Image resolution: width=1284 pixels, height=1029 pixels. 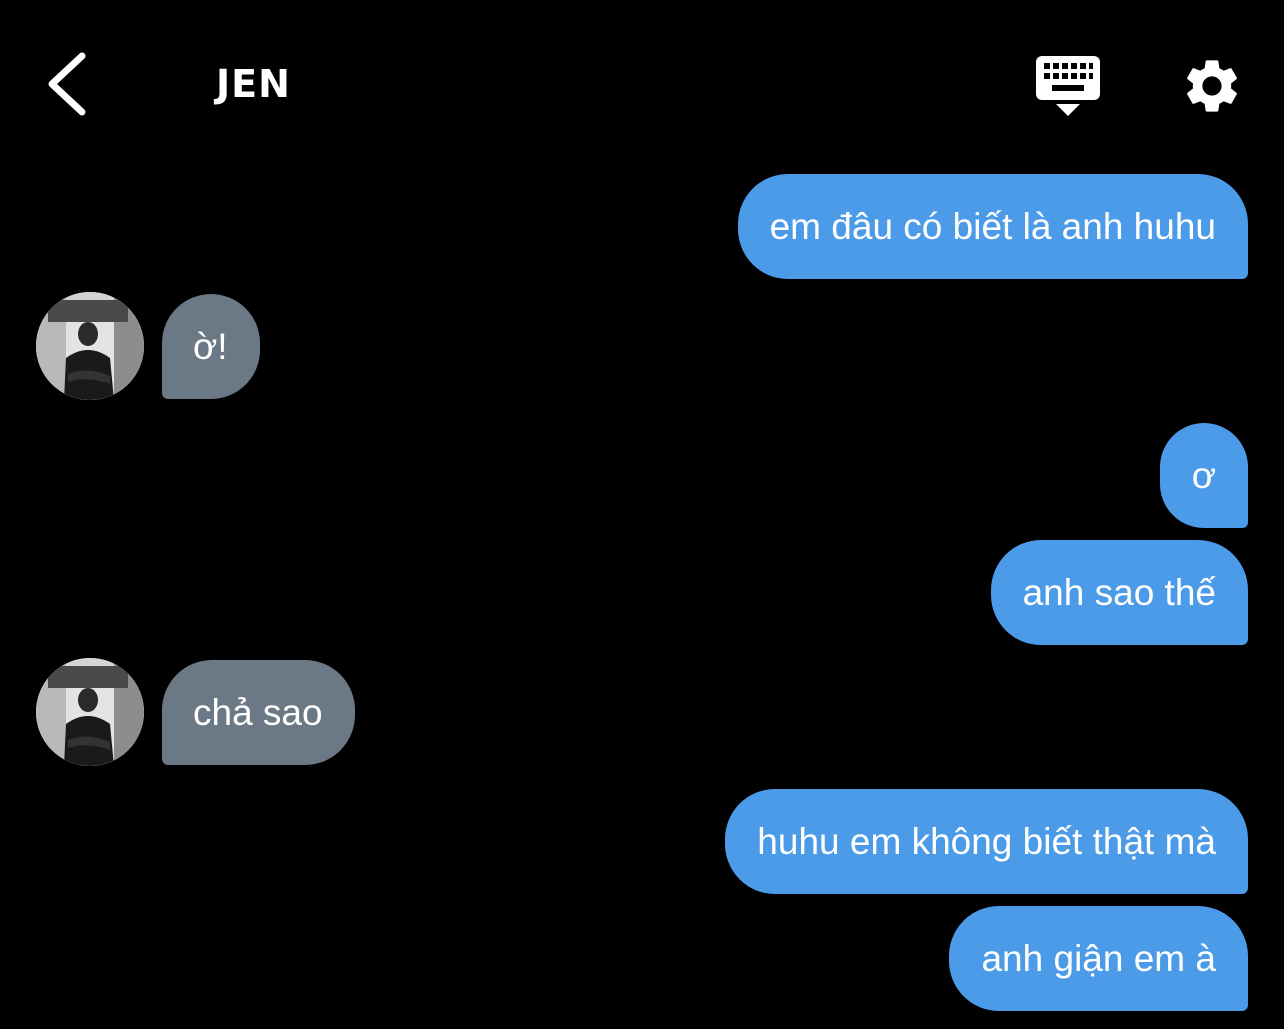 I want to click on keyboard-hide-icon, so click(x=1068, y=86).